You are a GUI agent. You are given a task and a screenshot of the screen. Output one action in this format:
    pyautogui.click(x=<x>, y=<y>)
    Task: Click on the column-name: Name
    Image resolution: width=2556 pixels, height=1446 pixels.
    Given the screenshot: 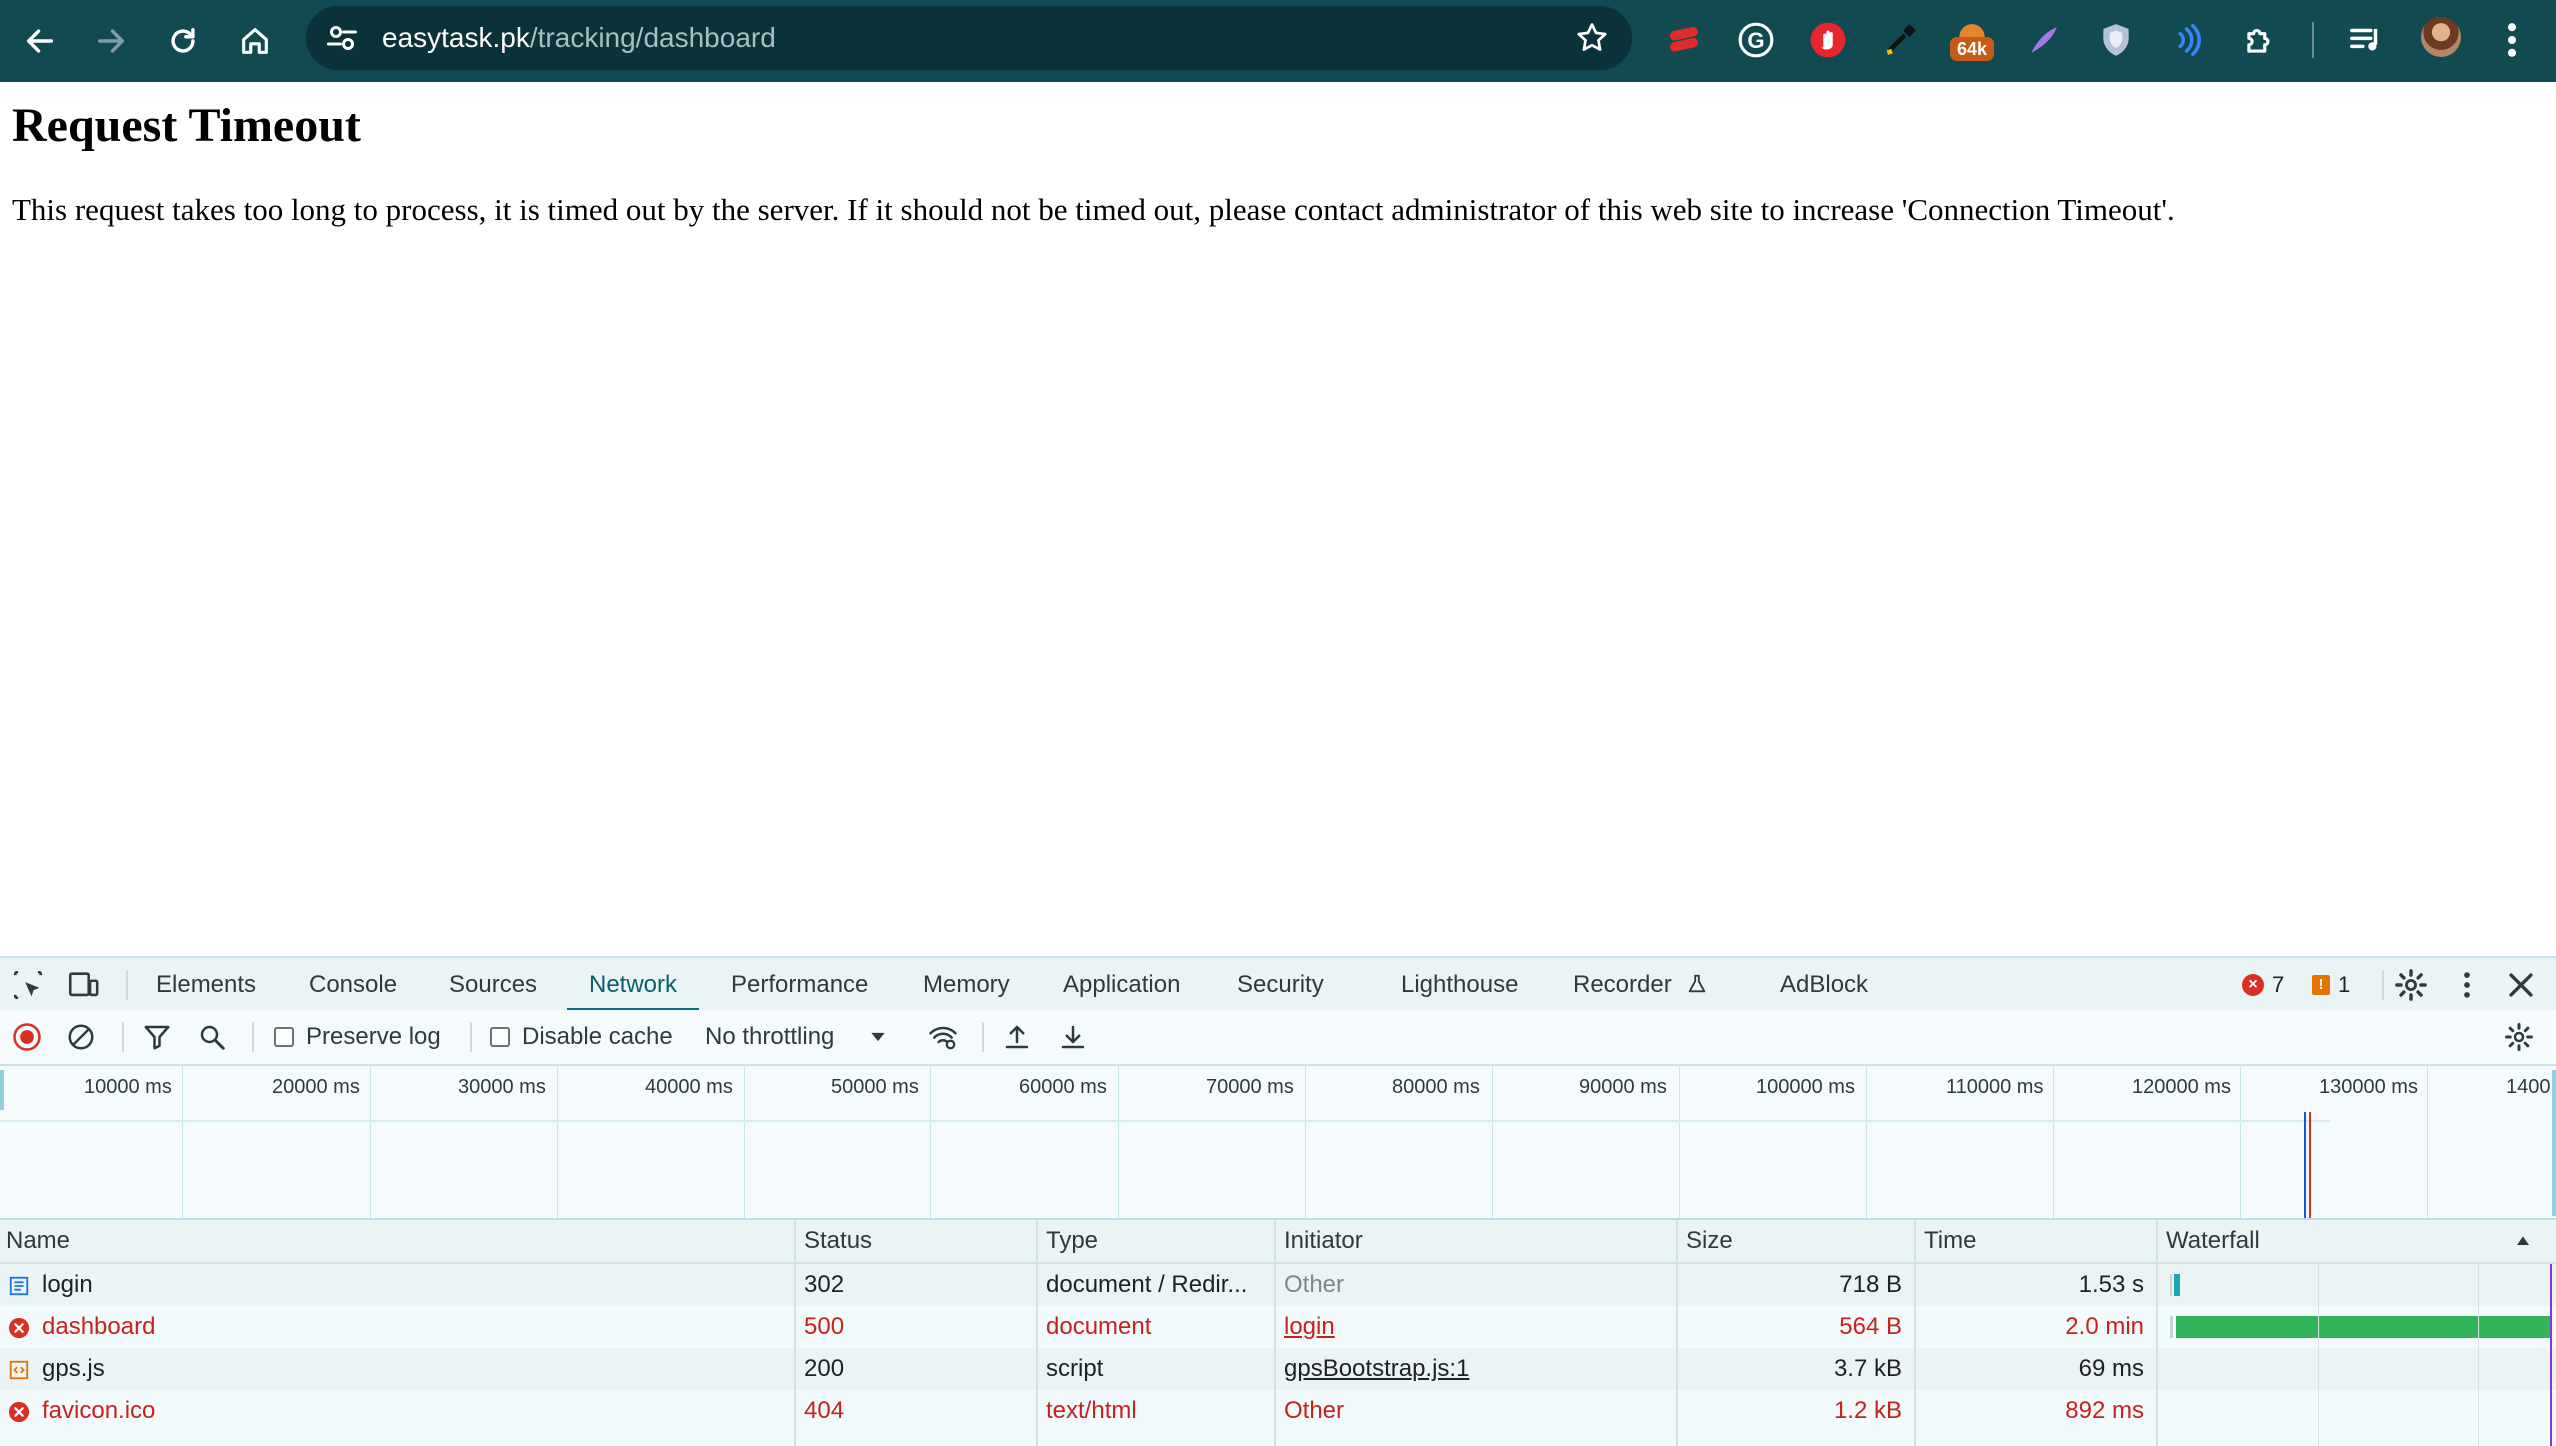 What is the action you would take?
    pyautogui.click(x=35, y=1241)
    